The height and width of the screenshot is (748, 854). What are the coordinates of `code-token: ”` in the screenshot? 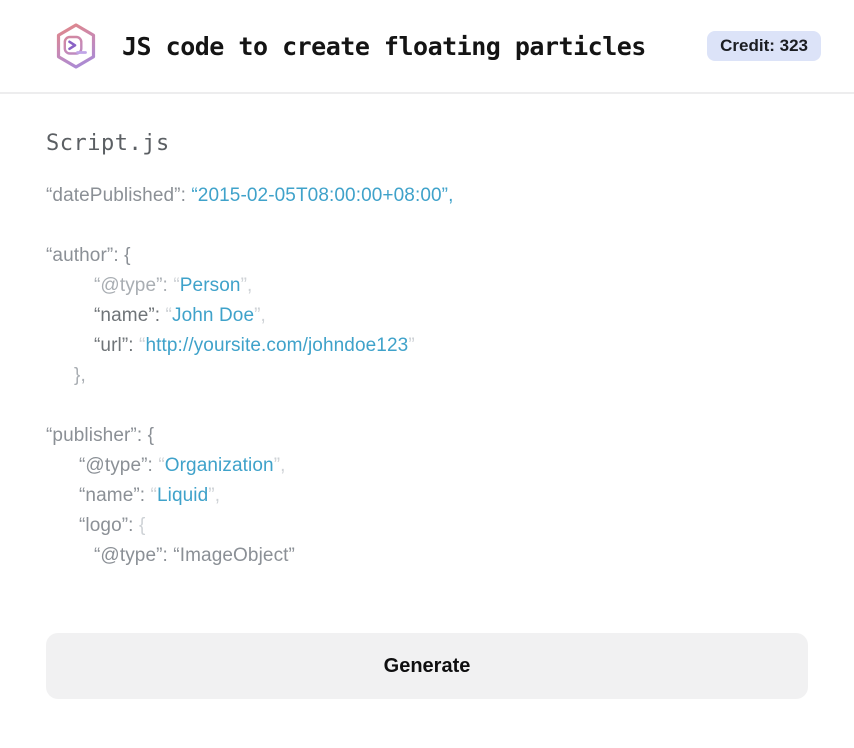 It's located at (411, 345).